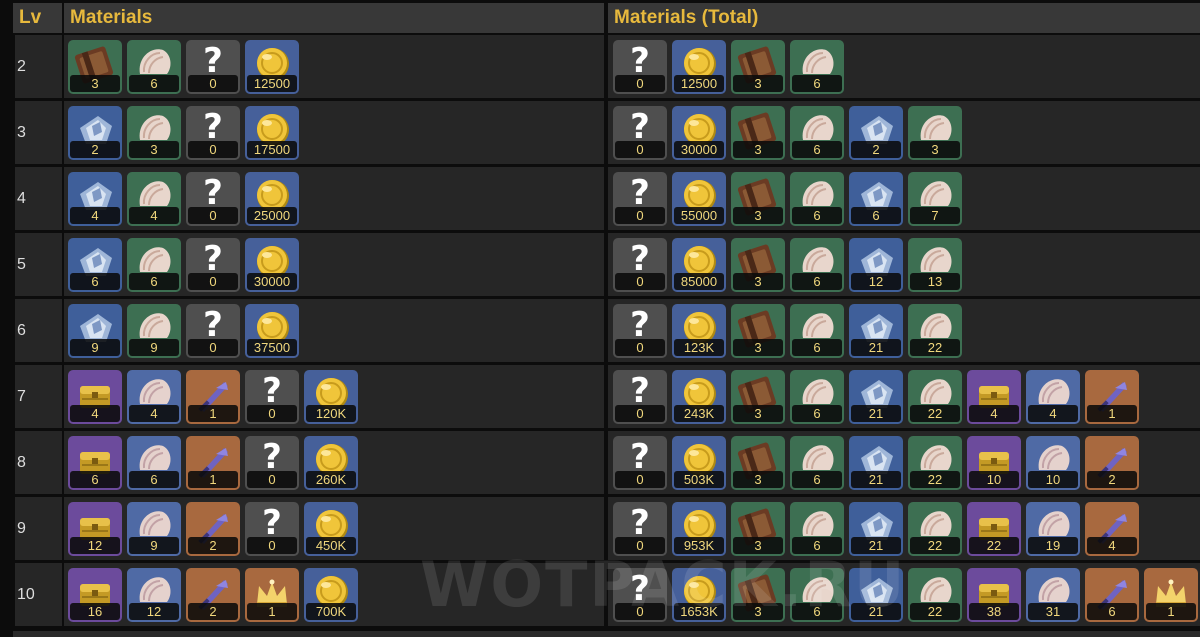 This screenshot has width=1200, height=637. Describe the element at coordinates (331, 595) in the screenshot. I see `material-item: 700K` at that location.